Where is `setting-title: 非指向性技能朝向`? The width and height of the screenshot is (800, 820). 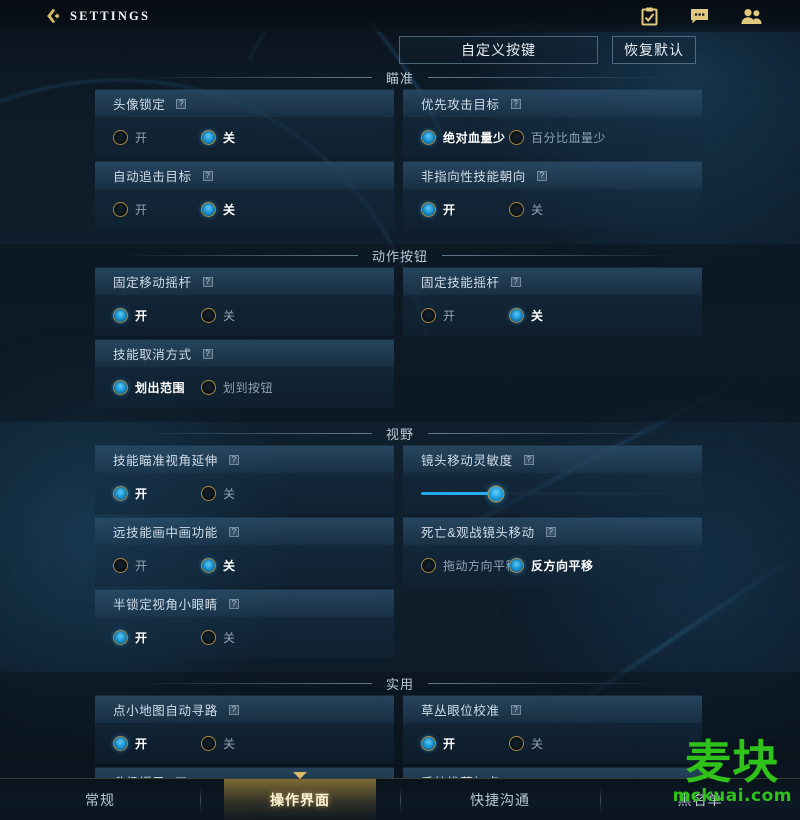 setting-title: 非指向性技能朝向 is located at coordinates (473, 177).